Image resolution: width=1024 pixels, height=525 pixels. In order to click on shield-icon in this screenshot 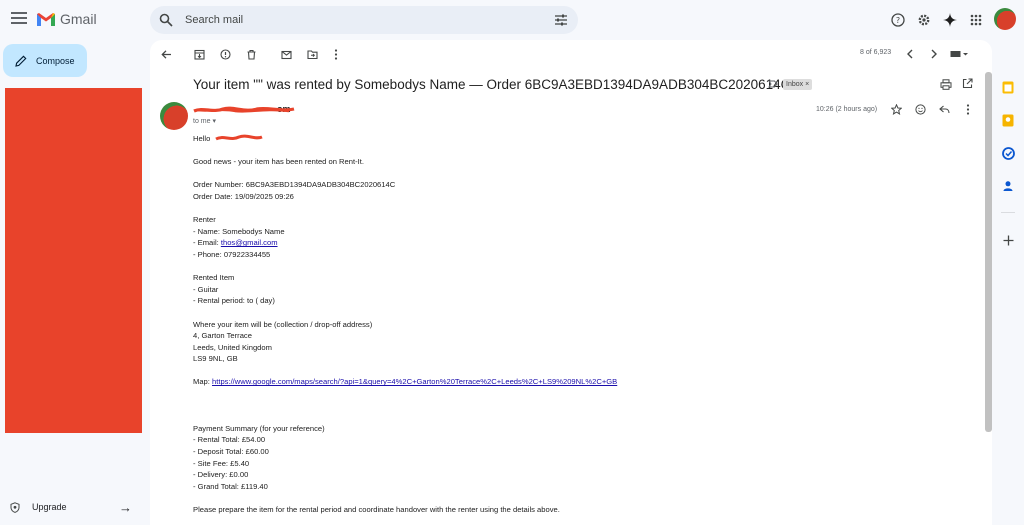, I will do `click(15, 507)`.